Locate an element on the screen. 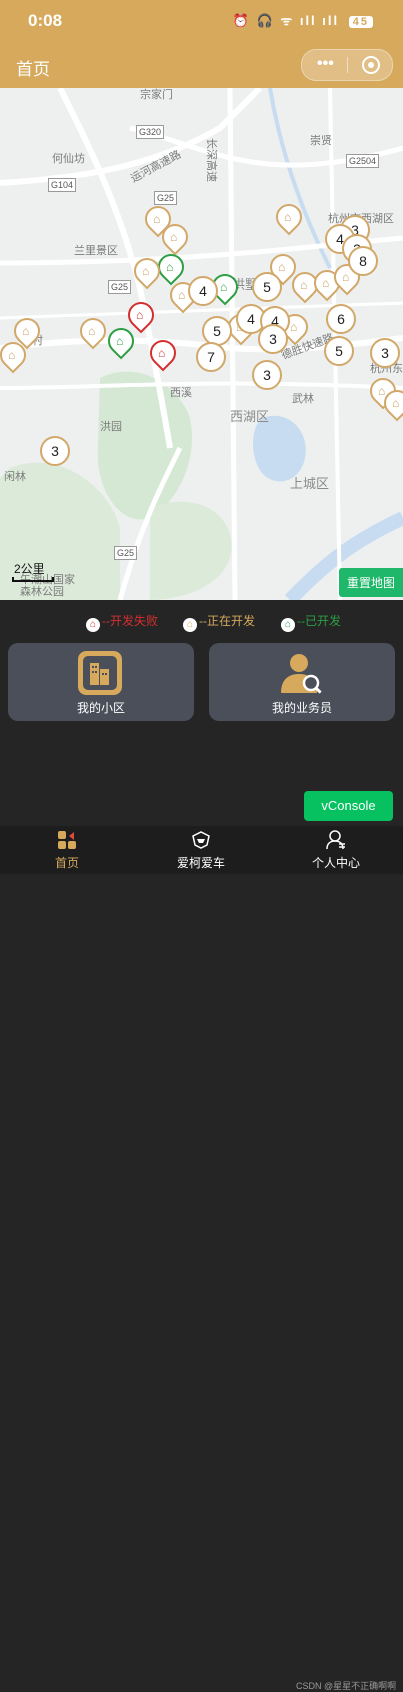 This screenshot has height=1692, width=403. map-label: 何仙坊 is located at coordinates (68, 159).